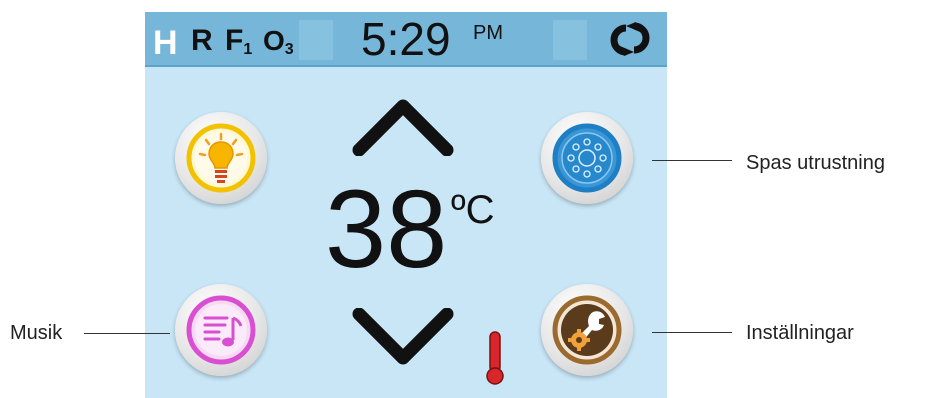  I want to click on music-playlist-icon, so click(221, 330).